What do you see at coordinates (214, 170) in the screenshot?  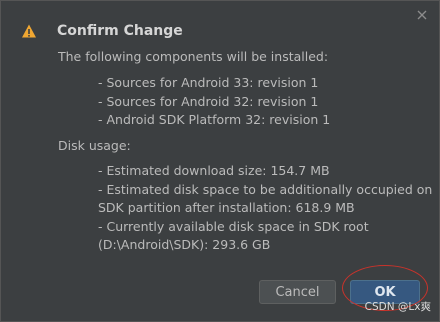 I see `list-item: - Estimated download size: 154.7 MB` at bounding box center [214, 170].